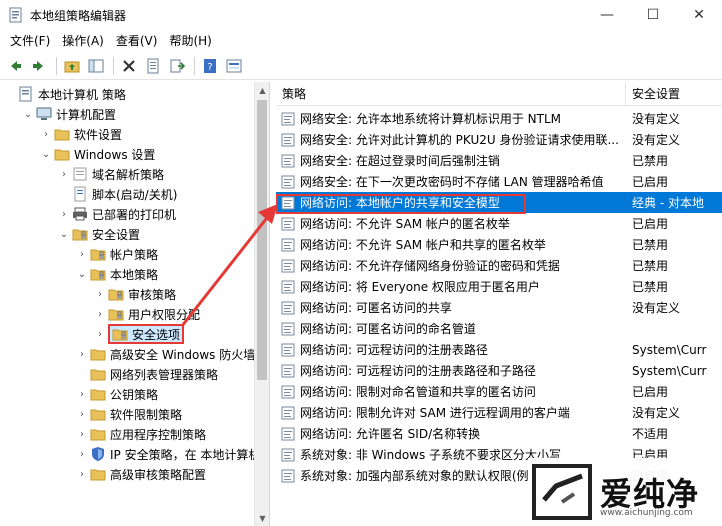 The height and width of the screenshot is (526, 722). What do you see at coordinates (499, 307) in the screenshot?
I see `policy-row: 网络访问: 可匿名访问的共享 没有定义` at bounding box center [499, 307].